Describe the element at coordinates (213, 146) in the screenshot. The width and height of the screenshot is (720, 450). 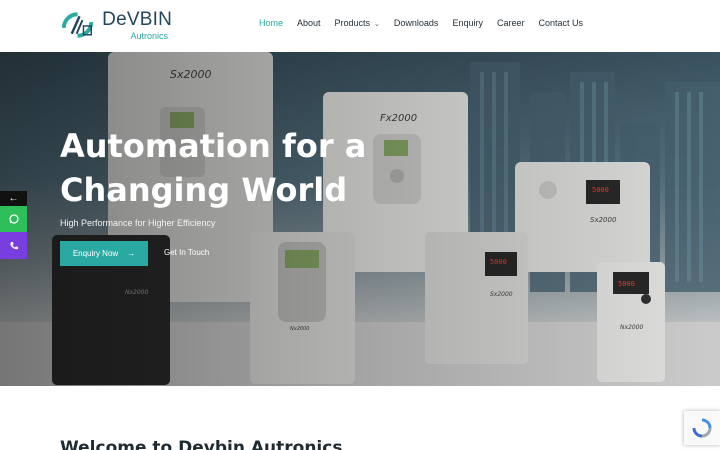
I see `hero-title-line-1: Automation for a` at that location.